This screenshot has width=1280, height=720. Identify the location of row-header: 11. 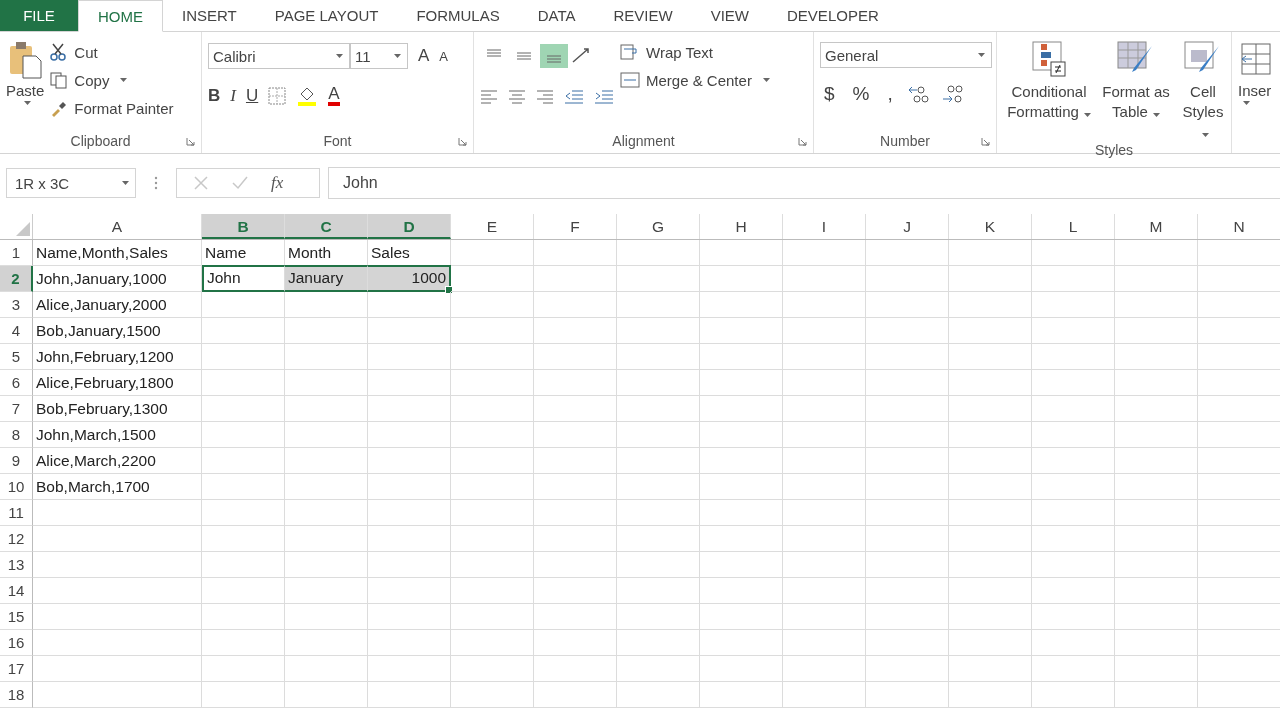
(16, 513).